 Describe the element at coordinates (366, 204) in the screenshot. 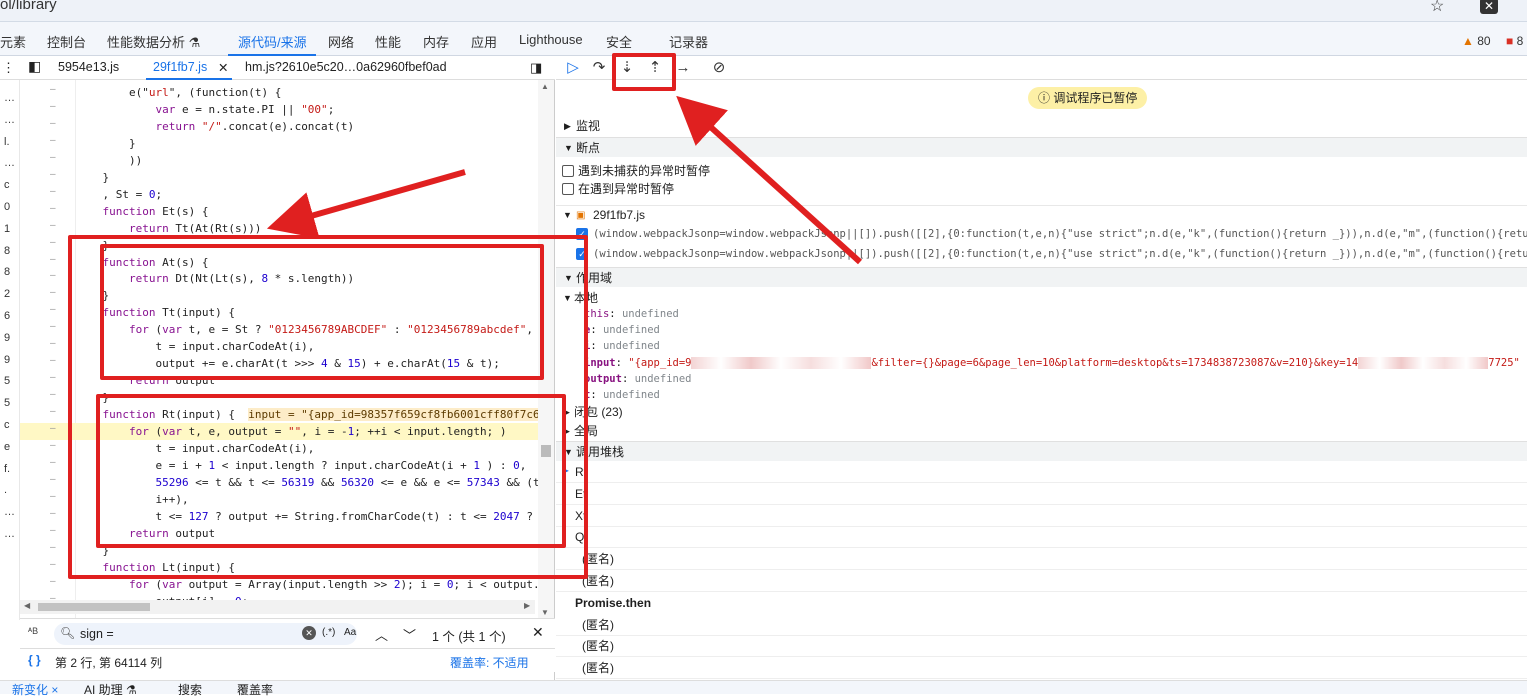

I see `arrow-to-et-function` at that location.